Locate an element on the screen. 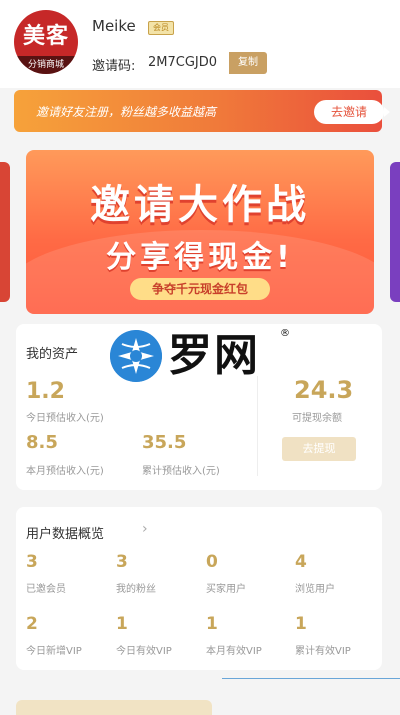 This screenshot has height=715, width=400. go-invite-label: 去邀请 is located at coordinates (348, 112).